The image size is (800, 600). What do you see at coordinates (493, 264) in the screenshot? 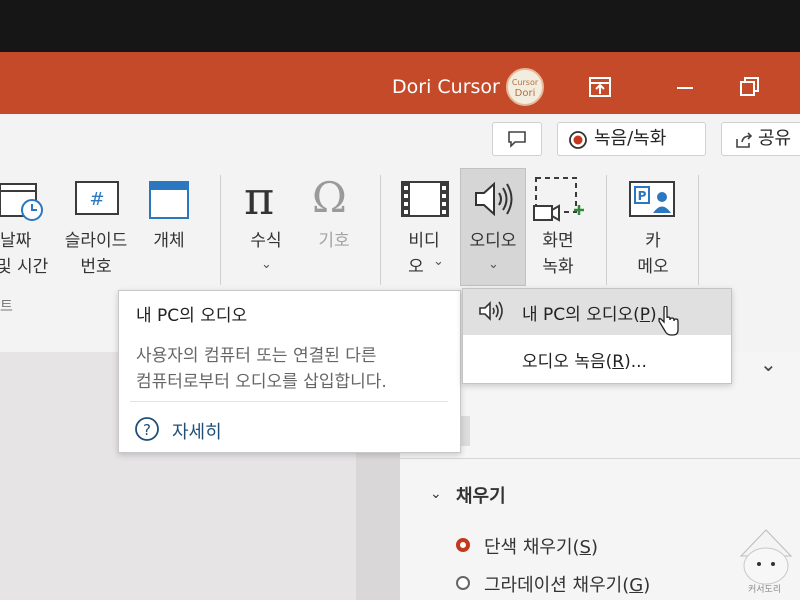
I see `audio-chevron-down-icon: ⌄` at bounding box center [493, 264].